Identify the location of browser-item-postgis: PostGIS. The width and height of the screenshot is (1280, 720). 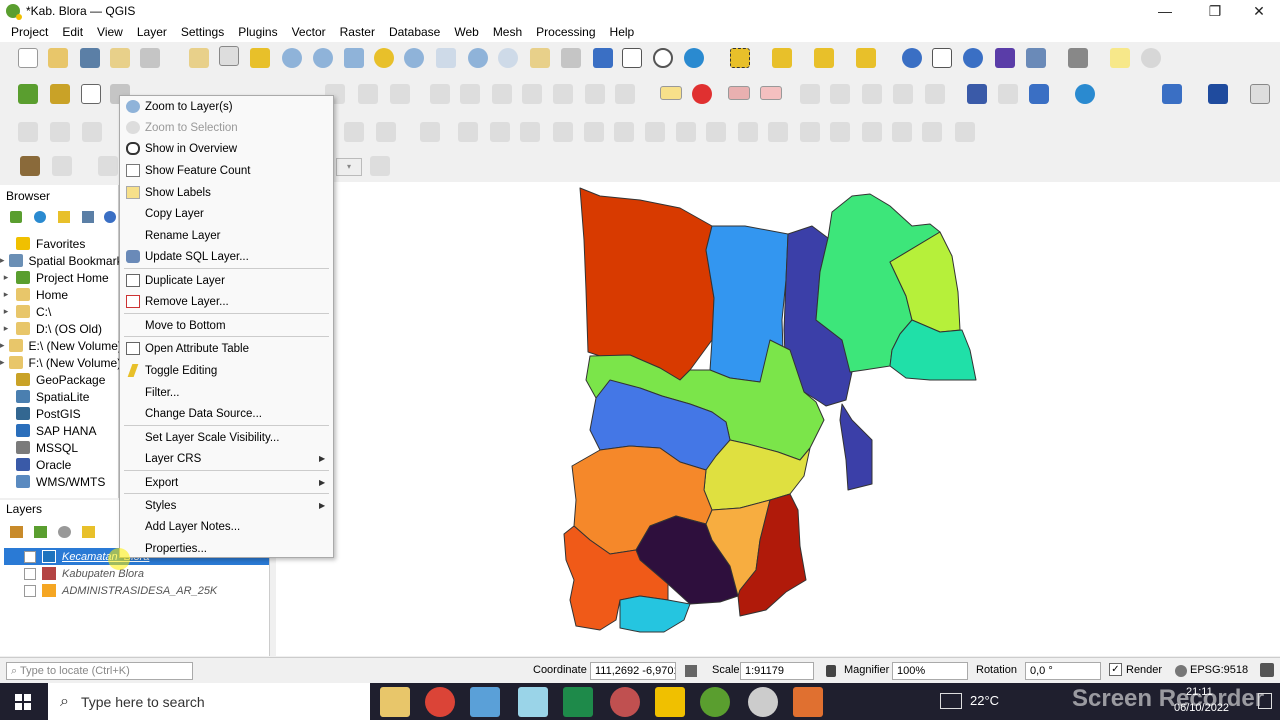
(59, 413).